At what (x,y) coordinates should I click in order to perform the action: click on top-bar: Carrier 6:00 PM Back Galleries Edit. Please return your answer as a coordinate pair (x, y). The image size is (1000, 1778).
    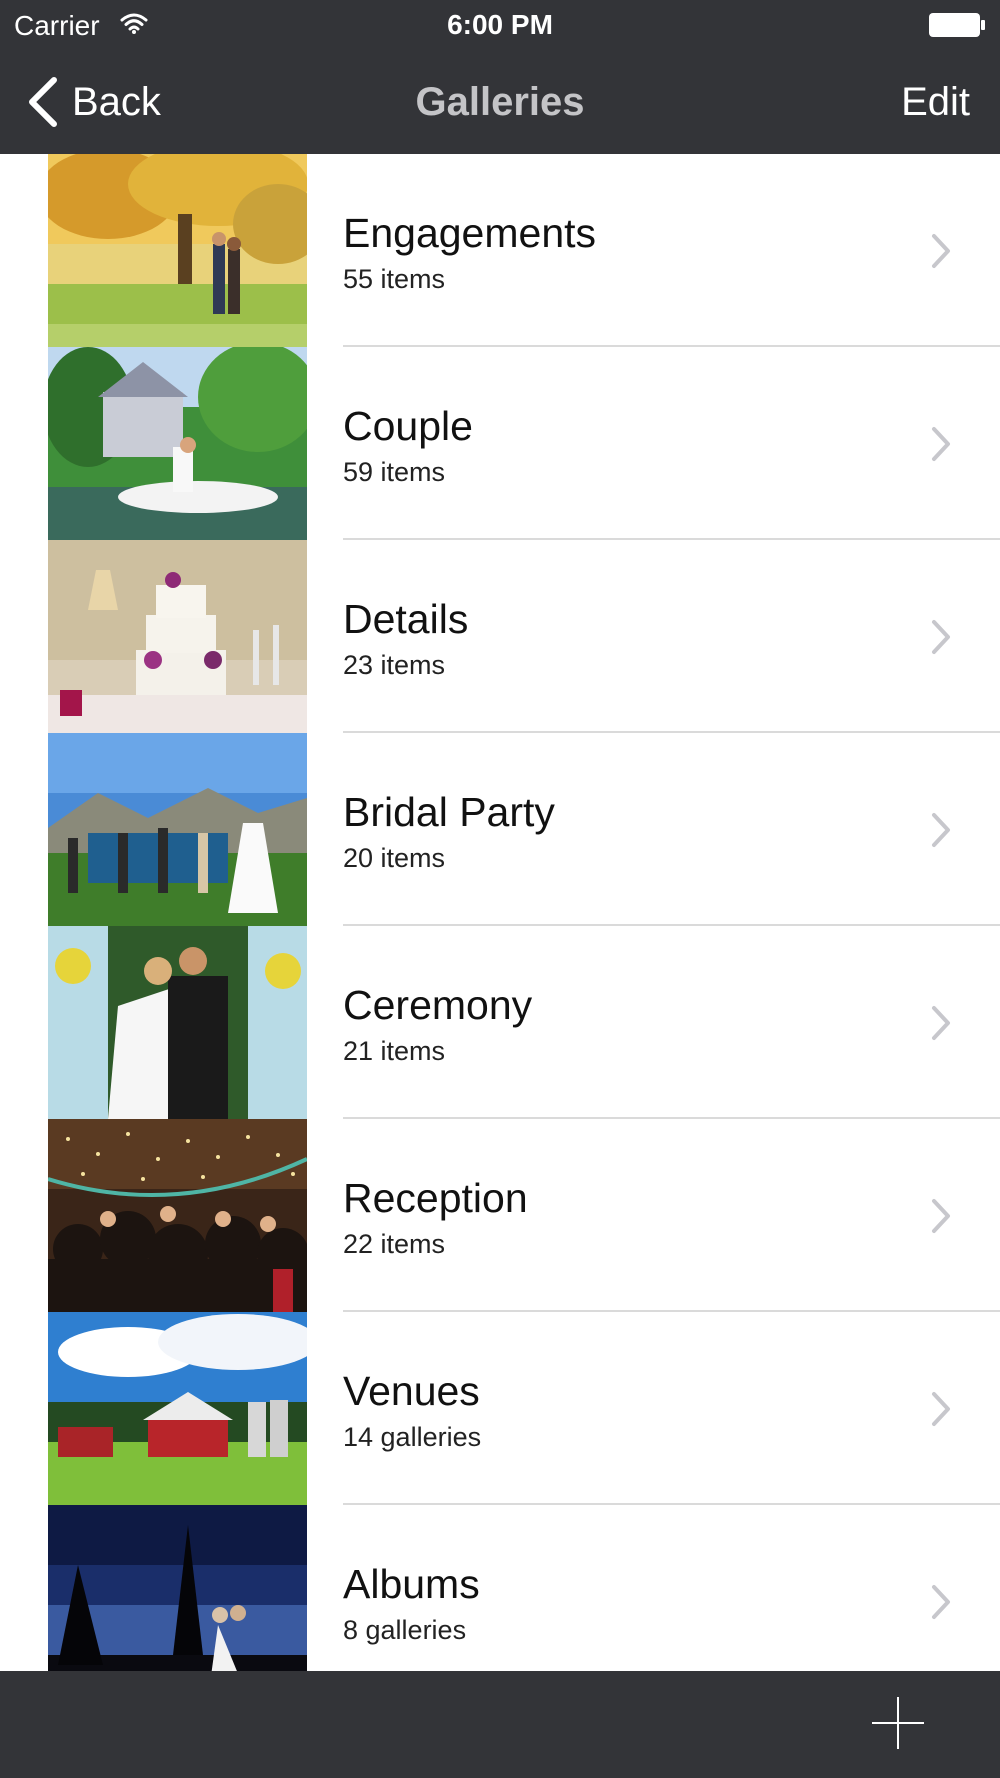
    Looking at the image, I should click on (500, 77).